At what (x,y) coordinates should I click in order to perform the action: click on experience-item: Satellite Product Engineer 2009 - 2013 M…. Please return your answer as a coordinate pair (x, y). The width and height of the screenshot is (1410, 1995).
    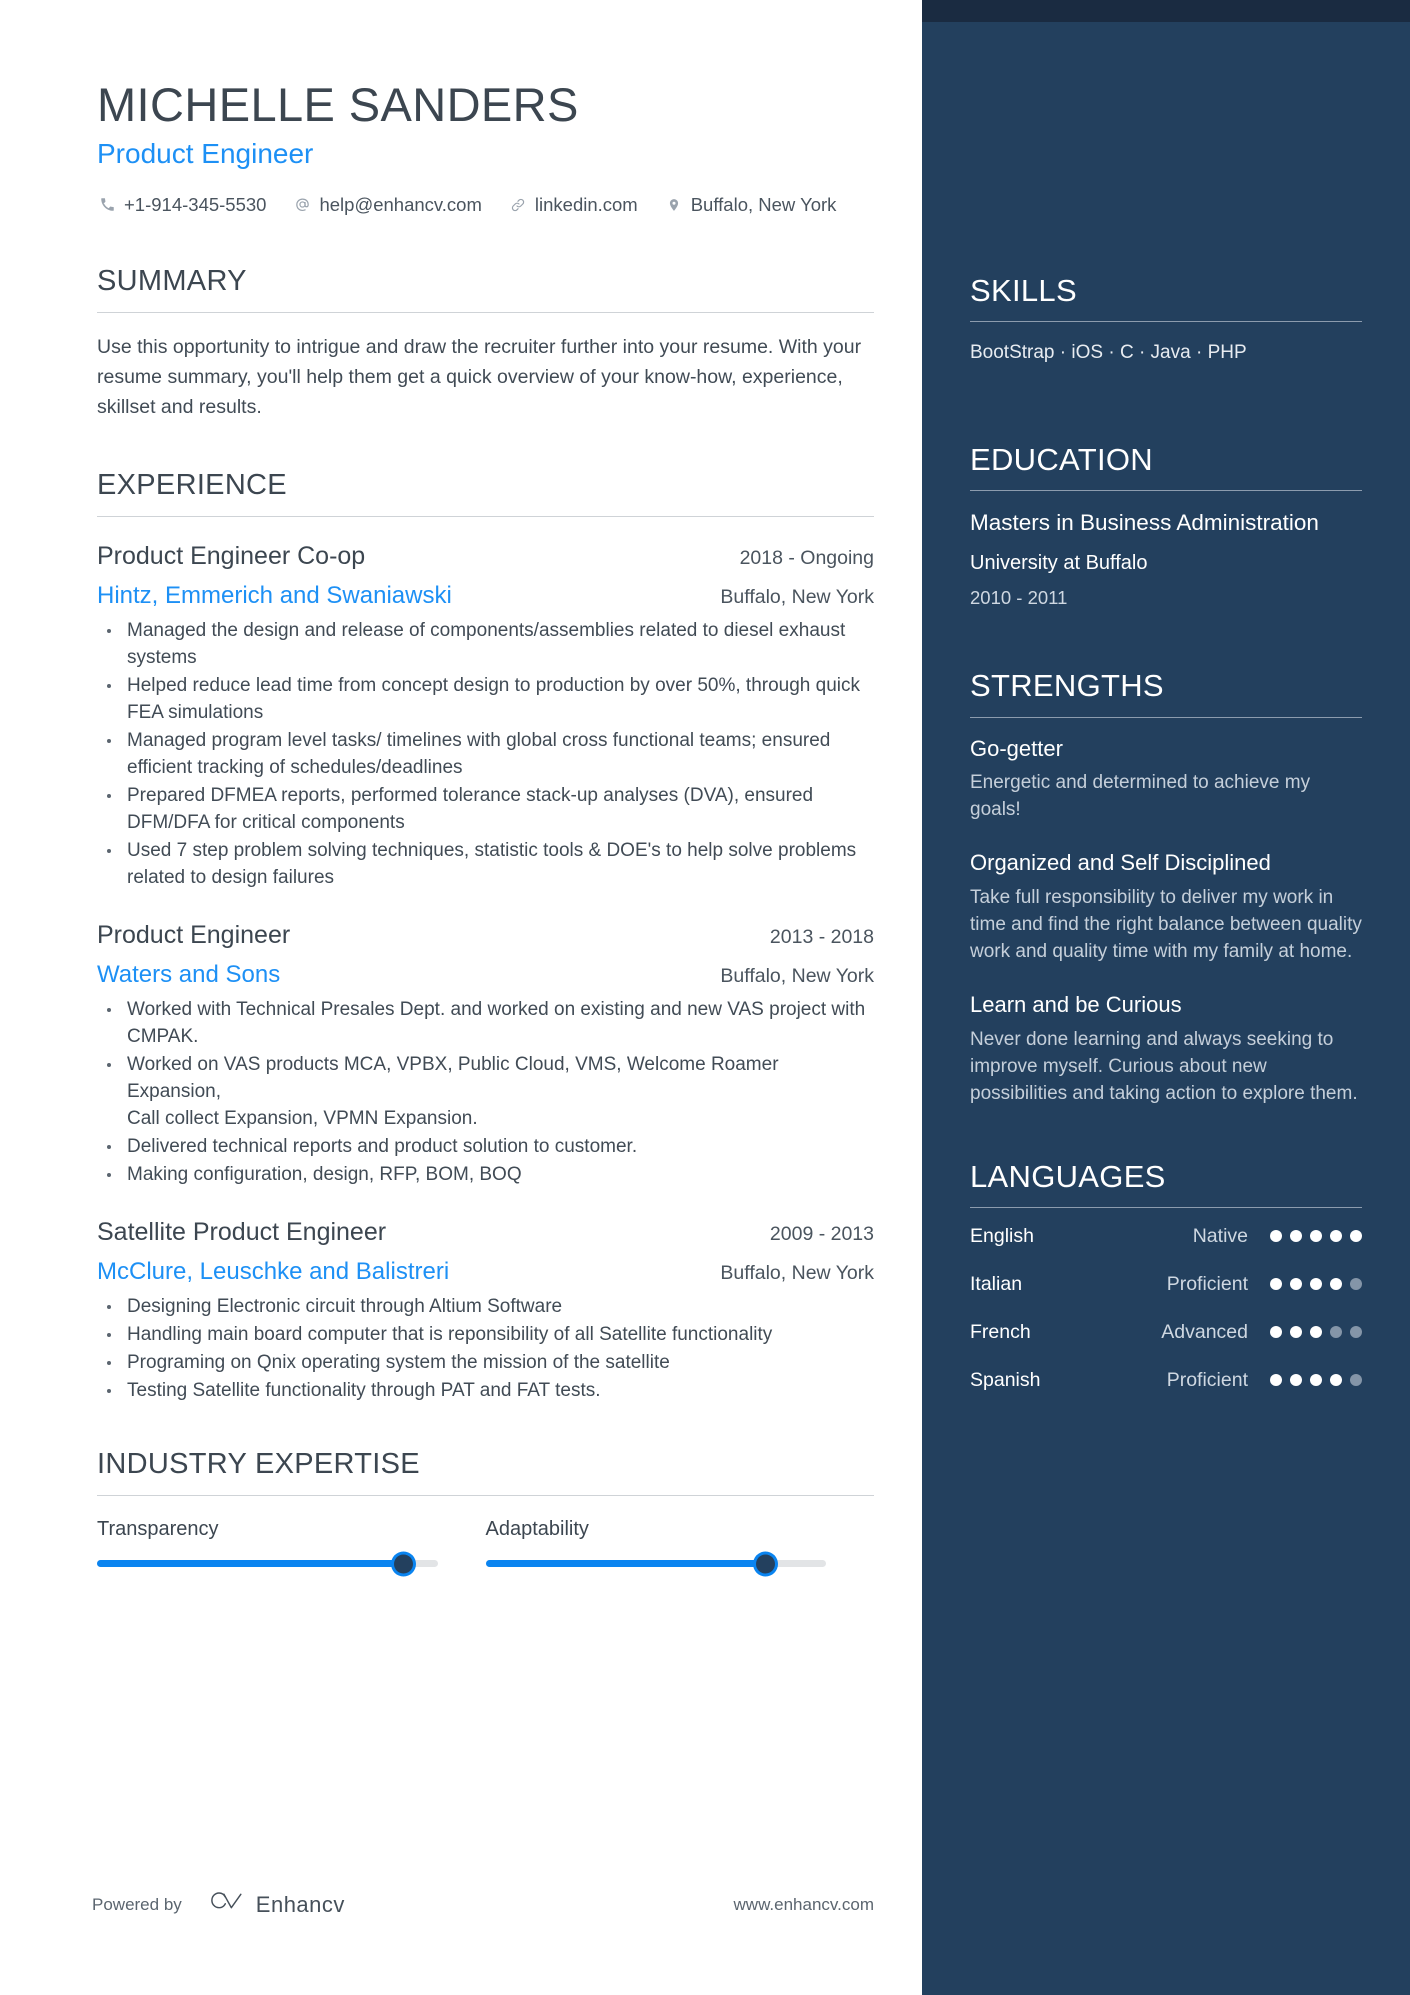
    Looking at the image, I should click on (485, 1311).